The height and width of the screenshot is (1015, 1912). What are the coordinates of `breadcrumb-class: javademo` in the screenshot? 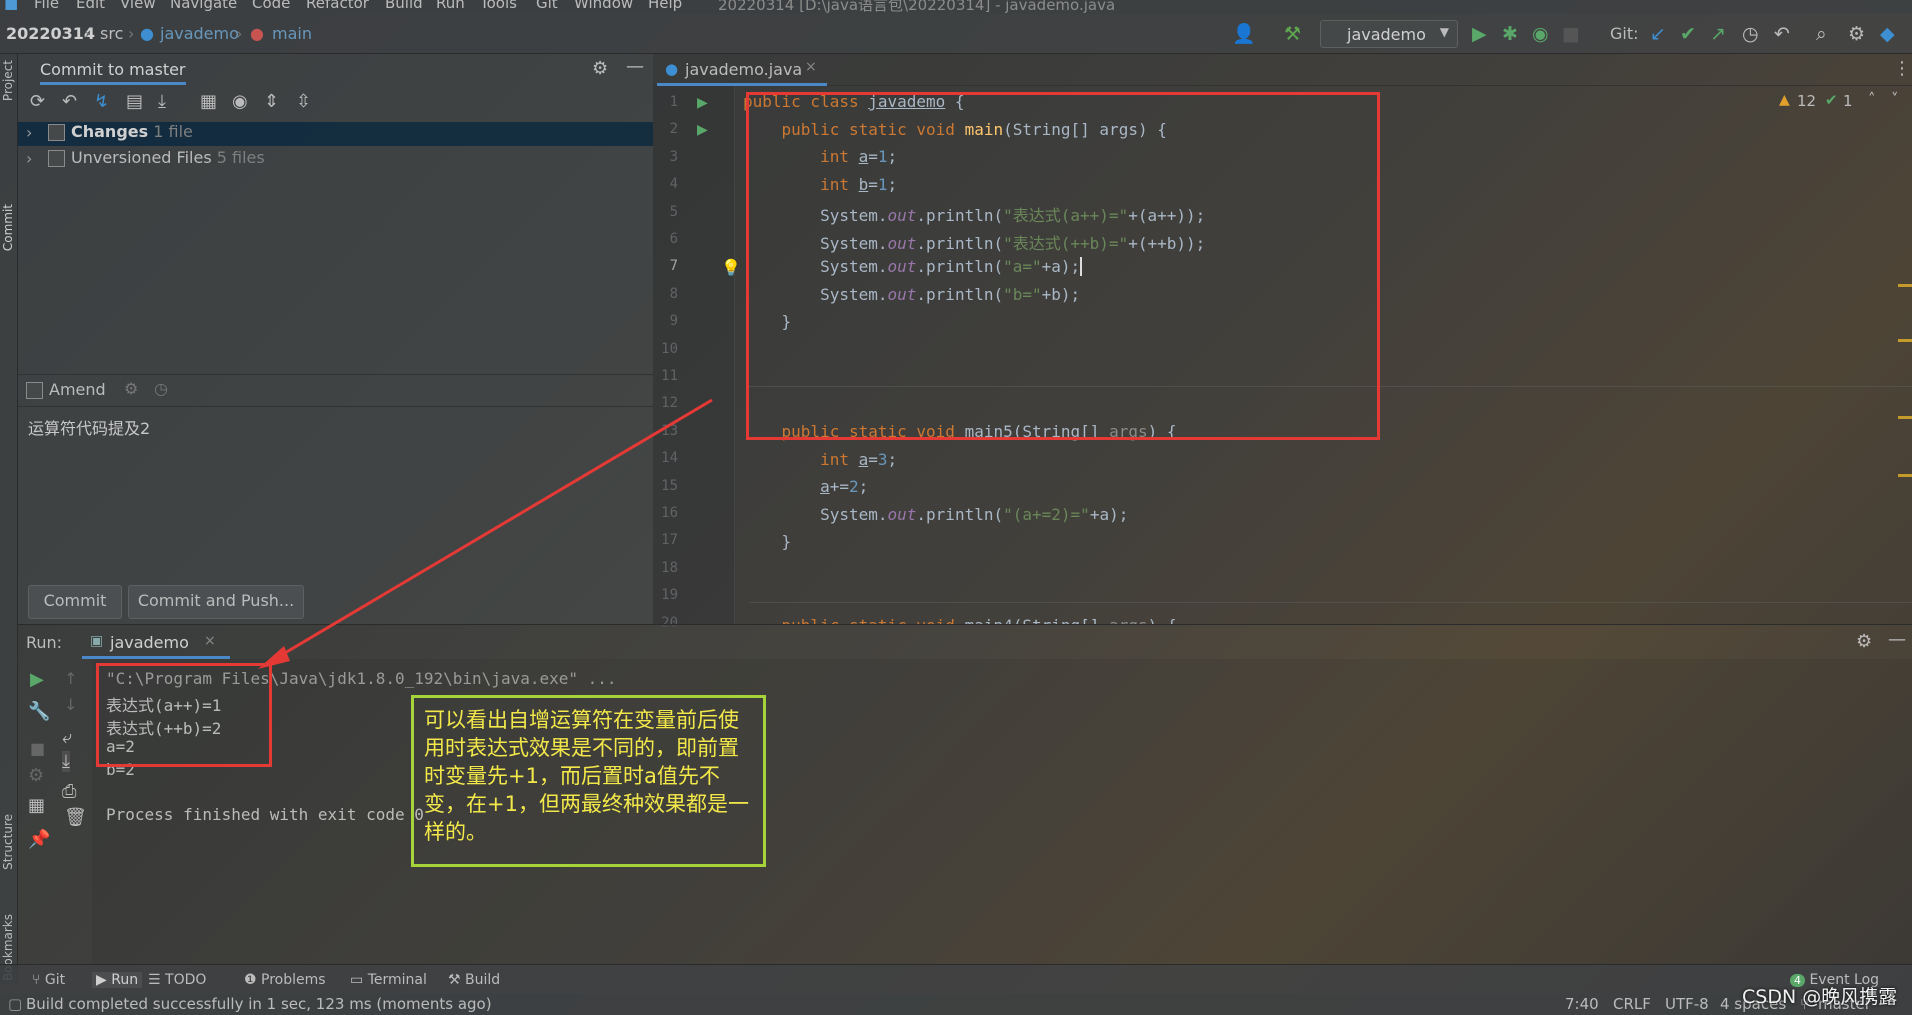 It's located at (199, 33).